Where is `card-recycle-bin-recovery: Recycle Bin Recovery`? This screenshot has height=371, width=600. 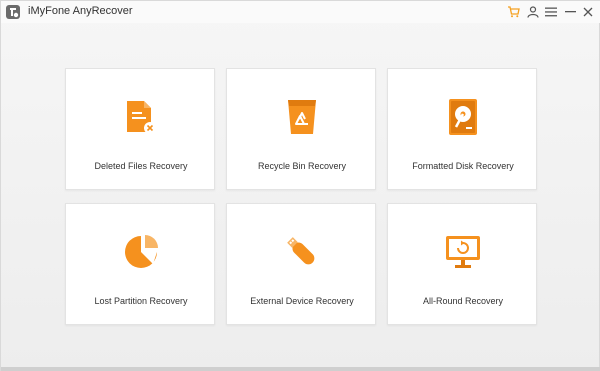 card-recycle-bin-recovery: Recycle Bin Recovery is located at coordinates (301, 129).